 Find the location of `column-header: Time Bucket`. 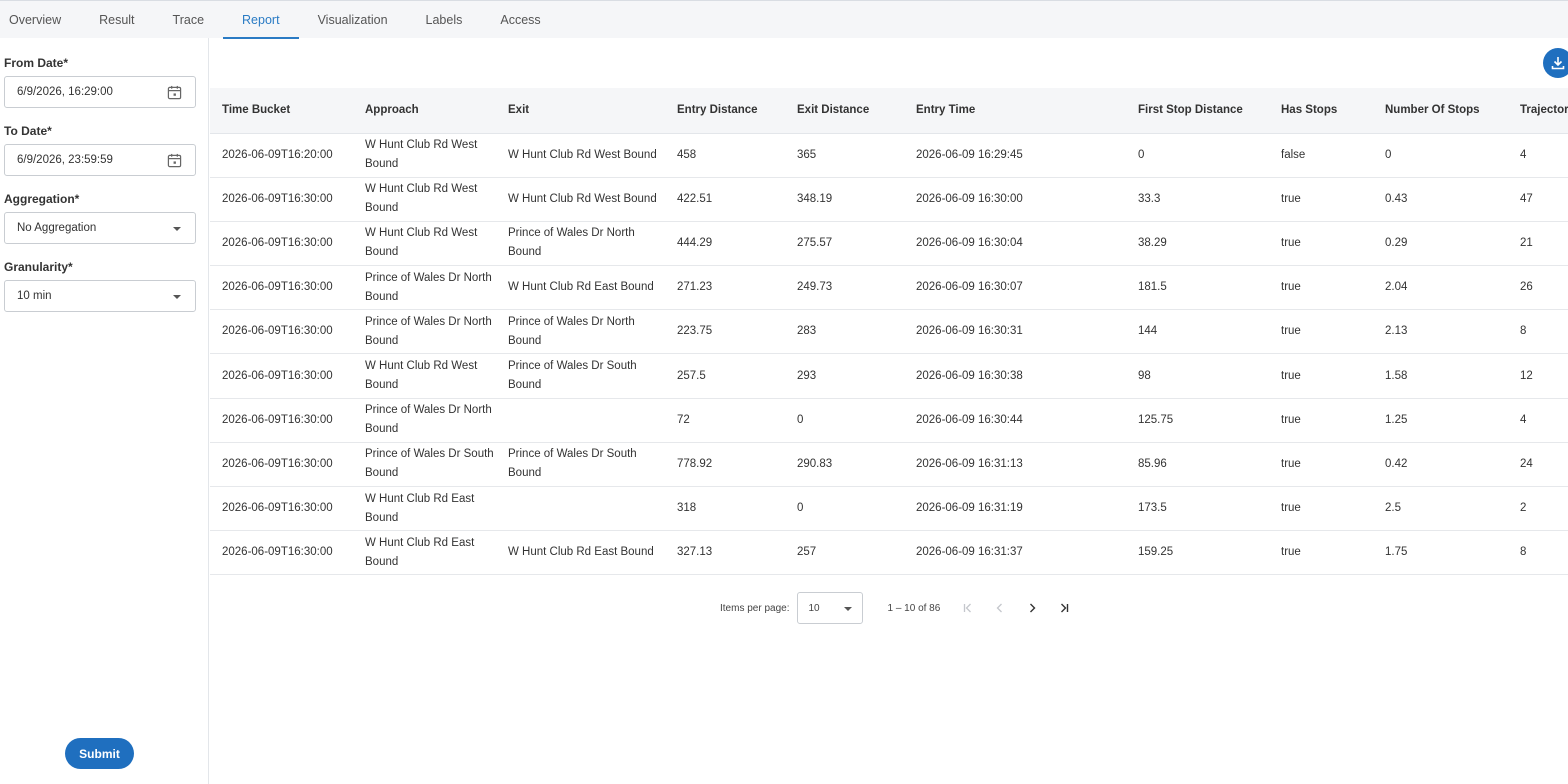

column-header: Time Bucket is located at coordinates (281, 111).